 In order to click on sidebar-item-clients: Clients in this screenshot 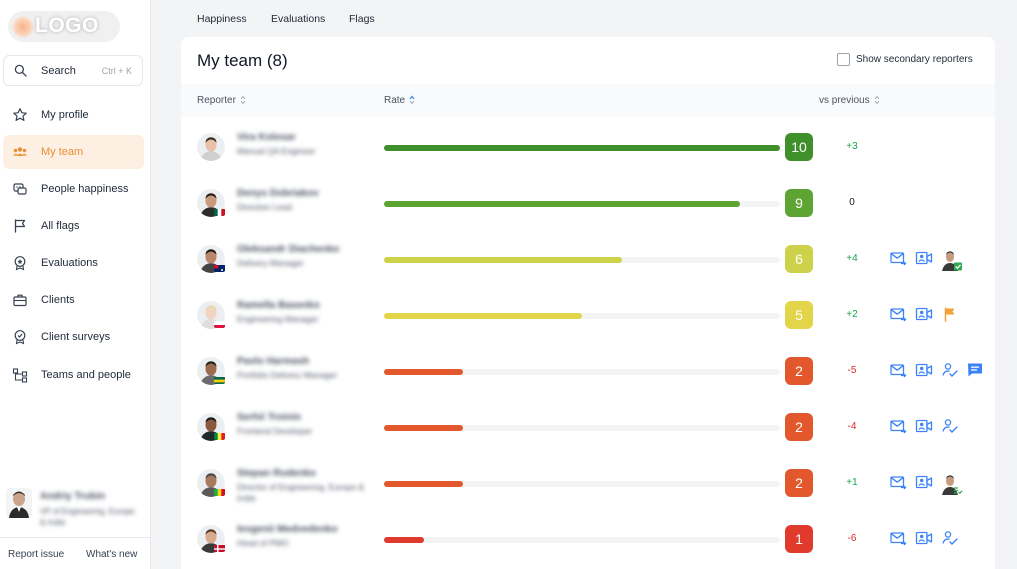, I will do `click(73, 300)`.